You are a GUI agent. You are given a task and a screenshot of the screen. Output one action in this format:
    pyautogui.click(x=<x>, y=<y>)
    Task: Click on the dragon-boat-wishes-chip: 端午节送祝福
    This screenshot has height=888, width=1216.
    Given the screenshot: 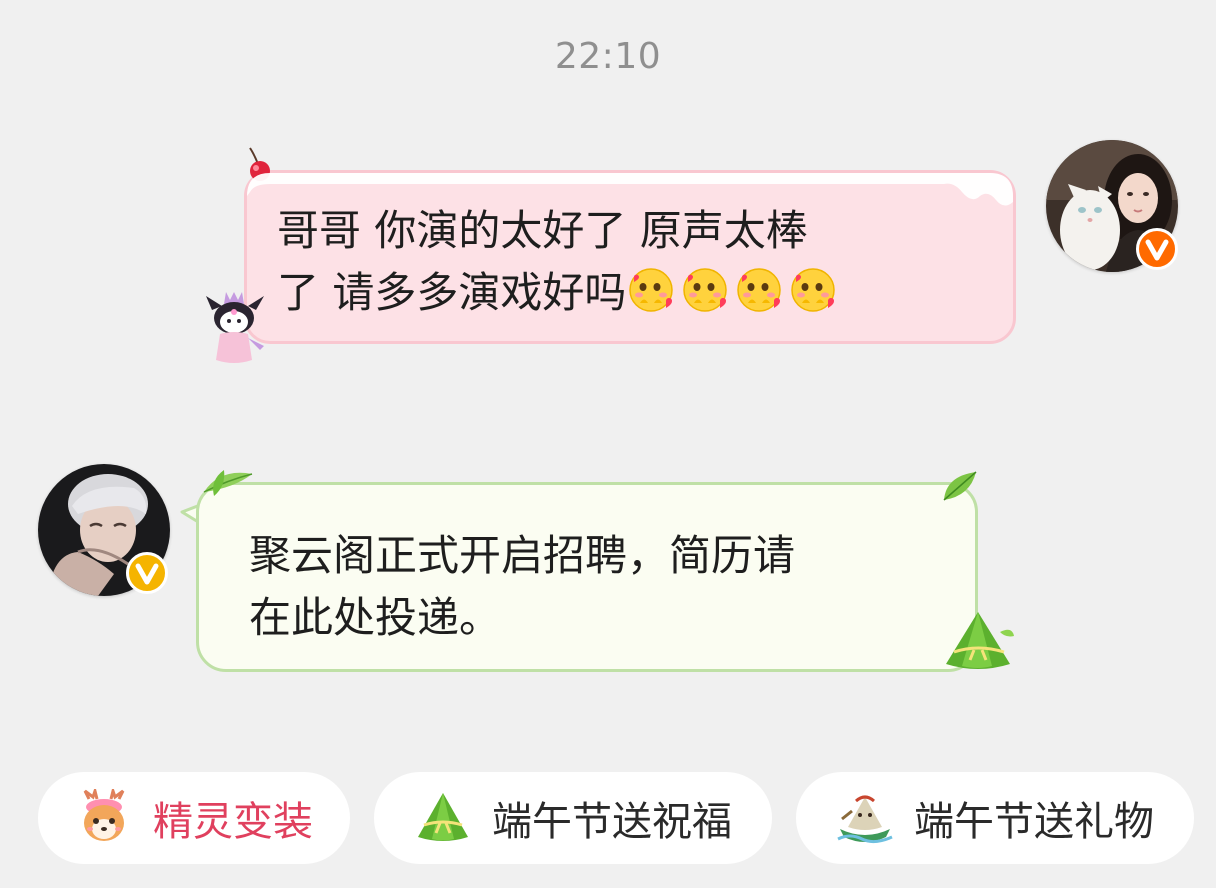 What is the action you would take?
    pyautogui.click(x=573, y=818)
    